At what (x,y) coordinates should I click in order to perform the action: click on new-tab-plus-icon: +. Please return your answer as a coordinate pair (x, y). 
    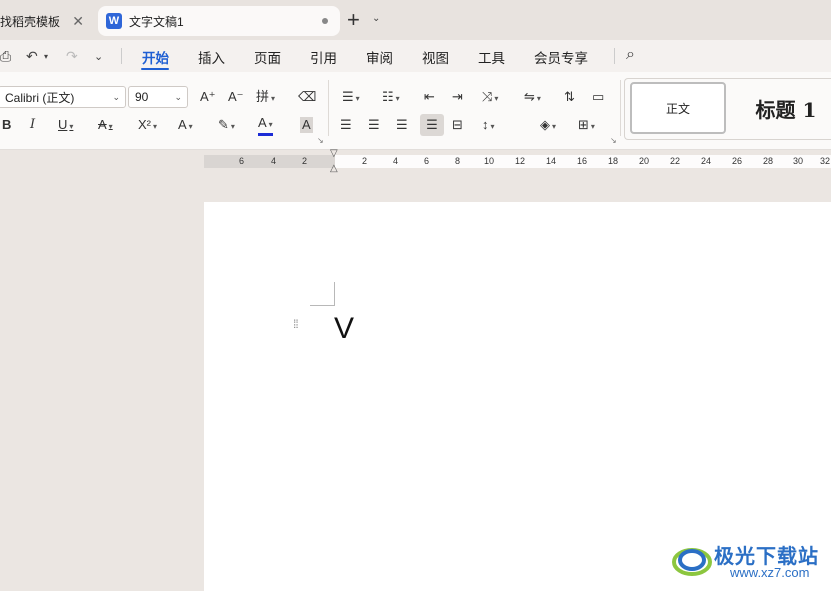
    Looking at the image, I should click on (353, 20).